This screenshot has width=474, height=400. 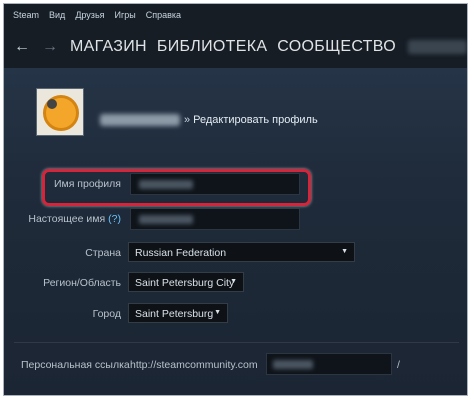 What do you see at coordinates (329, 364) in the screenshot?
I see `custom-url-input` at bounding box center [329, 364].